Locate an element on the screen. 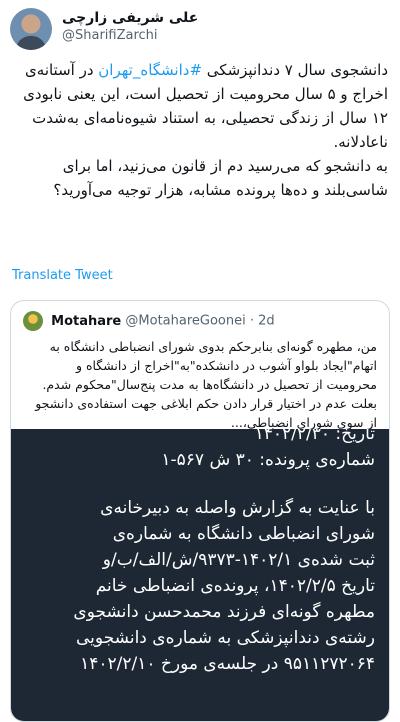 Image resolution: width=400 pixels, height=722 pixels. quoted-tweet-time: · 2d is located at coordinates (262, 321).